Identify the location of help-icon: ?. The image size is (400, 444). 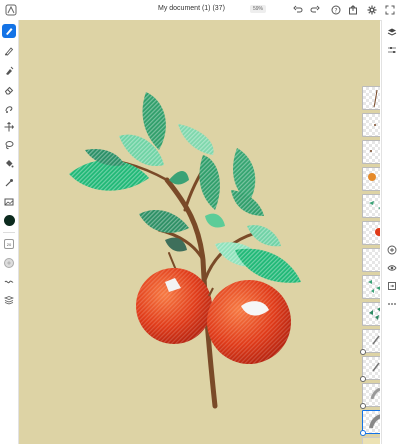
(336, 10).